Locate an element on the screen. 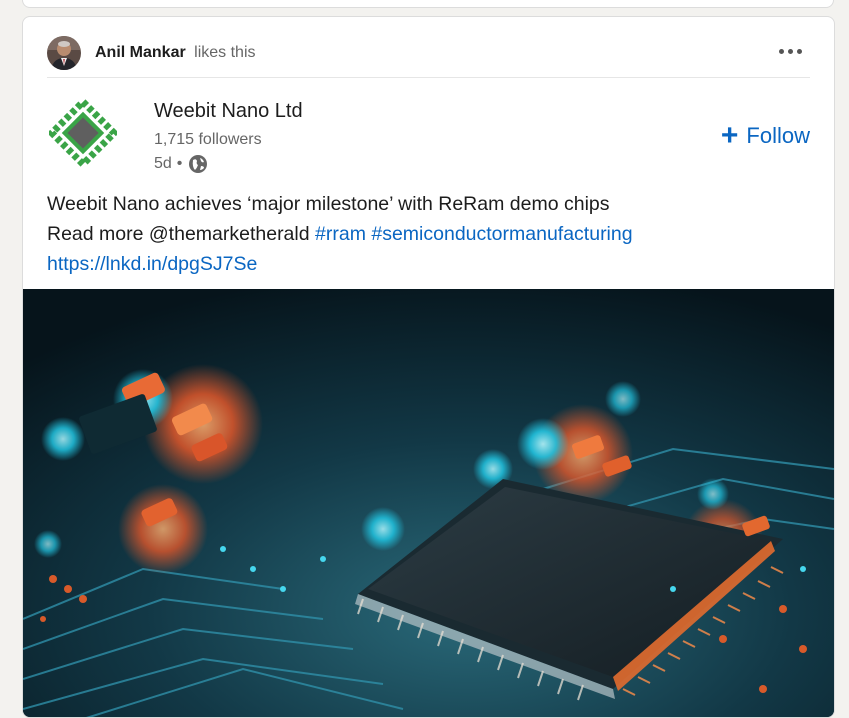  post-time: 5d is located at coordinates (163, 163).